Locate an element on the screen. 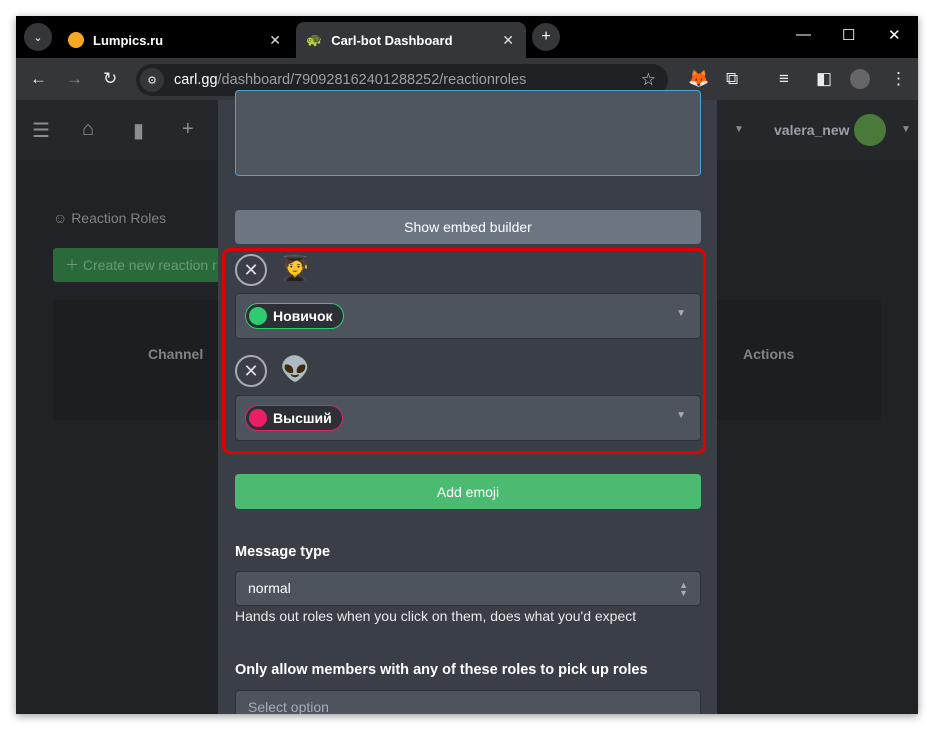 This screenshot has height=731, width=935. updown-icon: ▲ ▼ is located at coordinates (683, 589).